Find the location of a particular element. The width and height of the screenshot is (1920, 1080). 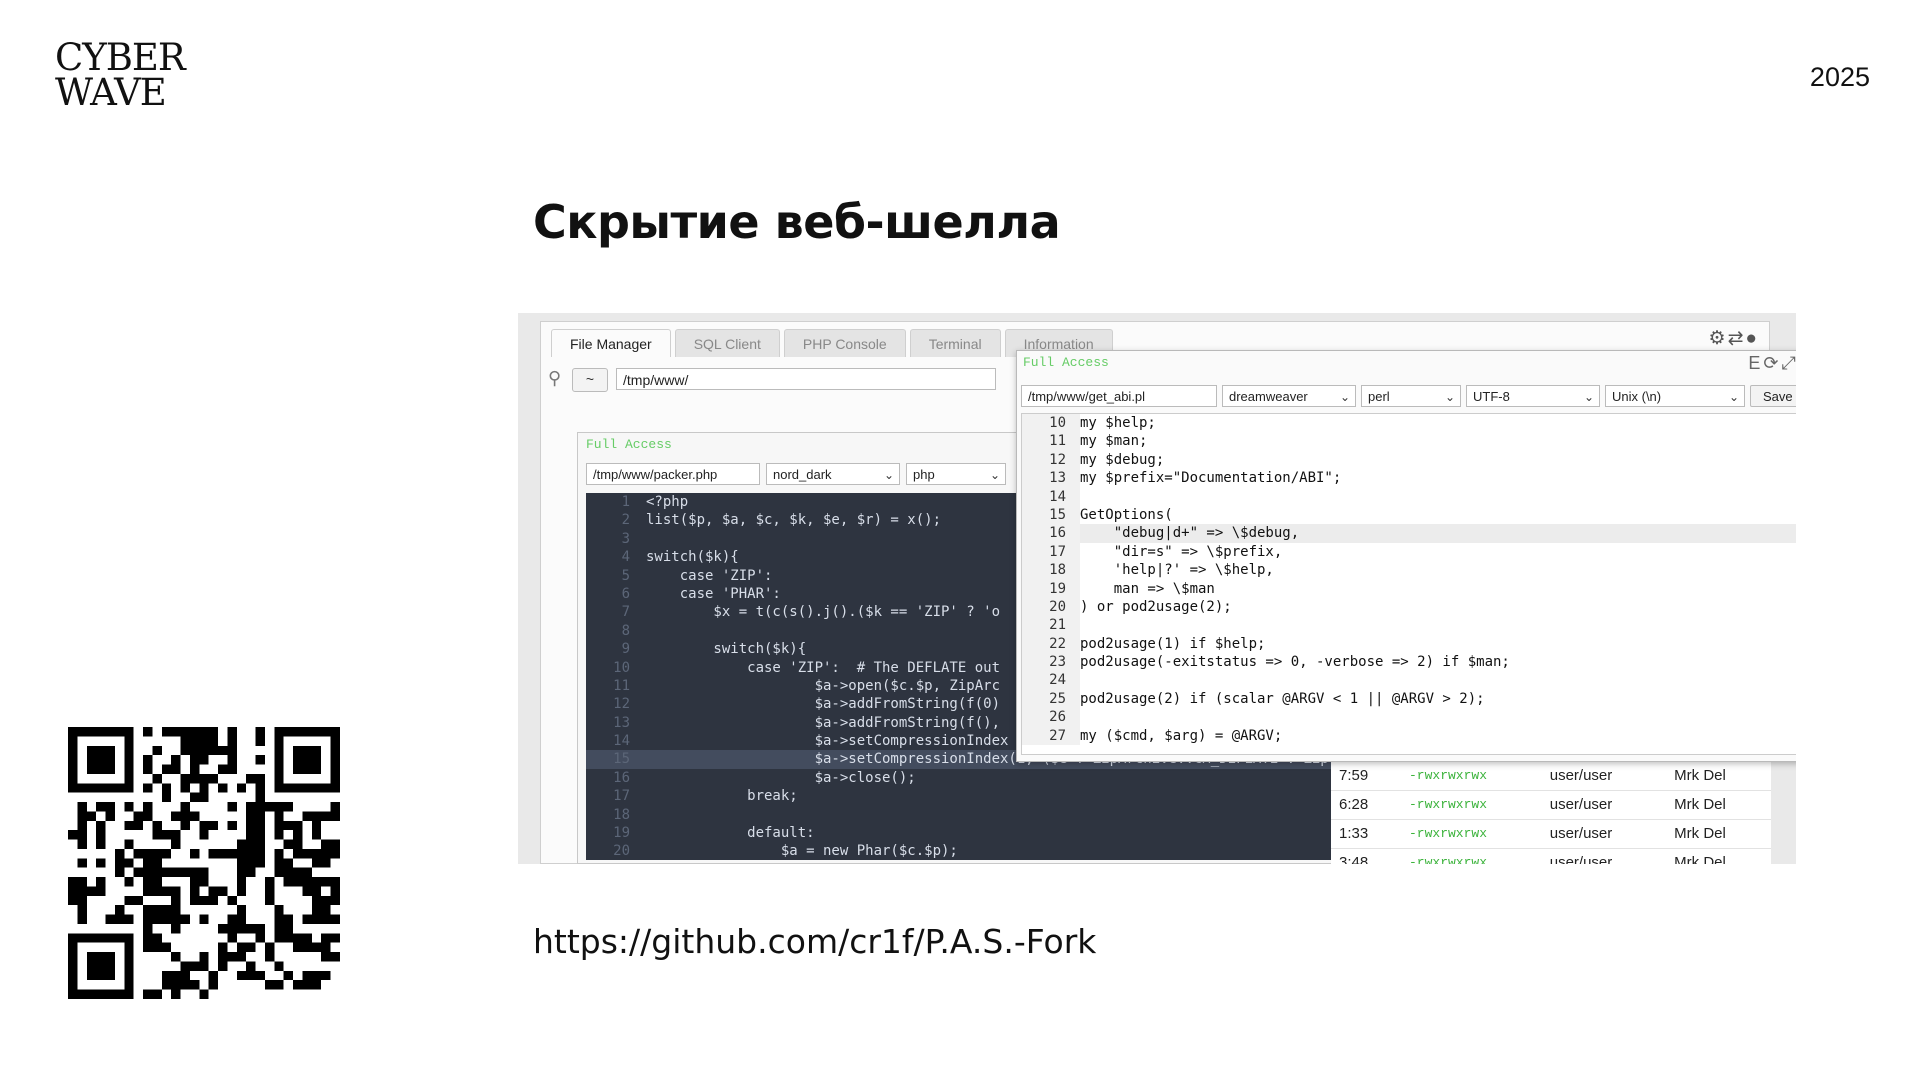

time-cell: 1:33 is located at coordinates (1354, 833).